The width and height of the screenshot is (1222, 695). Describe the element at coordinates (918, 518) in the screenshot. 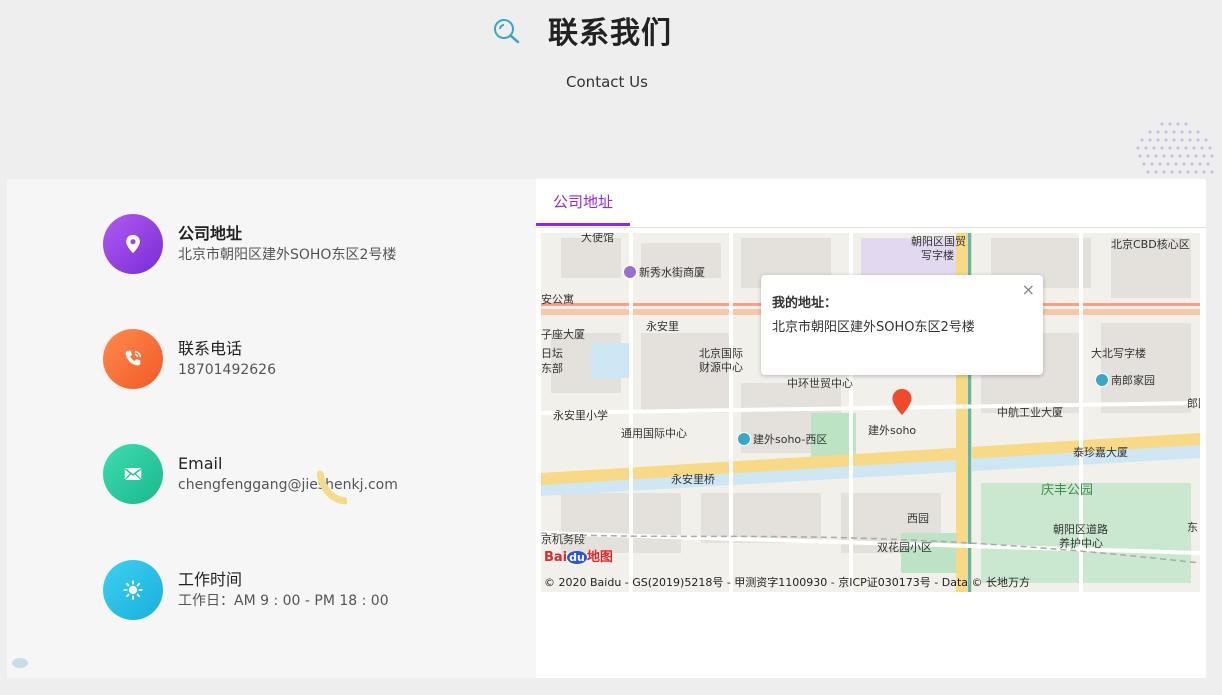

I see `poi-label: 西园` at that location.